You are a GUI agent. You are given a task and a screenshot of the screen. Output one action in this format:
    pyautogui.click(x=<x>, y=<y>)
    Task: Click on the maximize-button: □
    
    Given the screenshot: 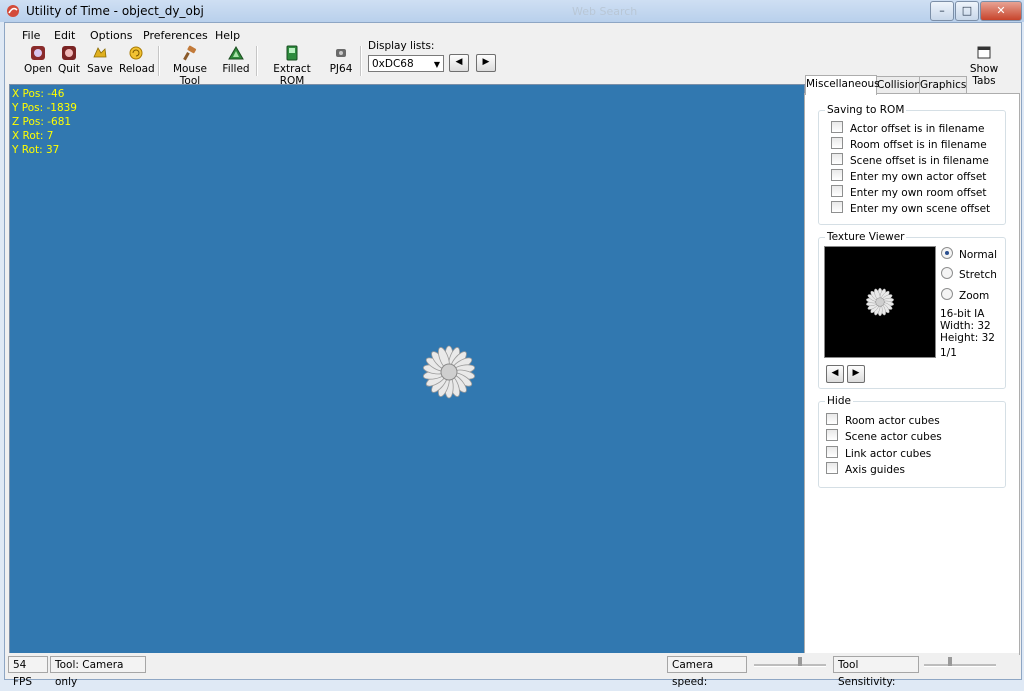 What is the action you would take?
    pyautogui.click(x=967, y=11)
    